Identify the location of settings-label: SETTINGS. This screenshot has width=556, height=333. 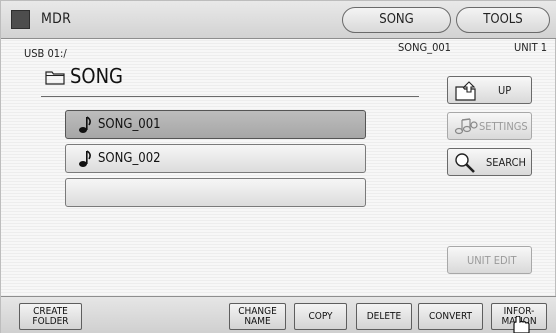
(503, 126).